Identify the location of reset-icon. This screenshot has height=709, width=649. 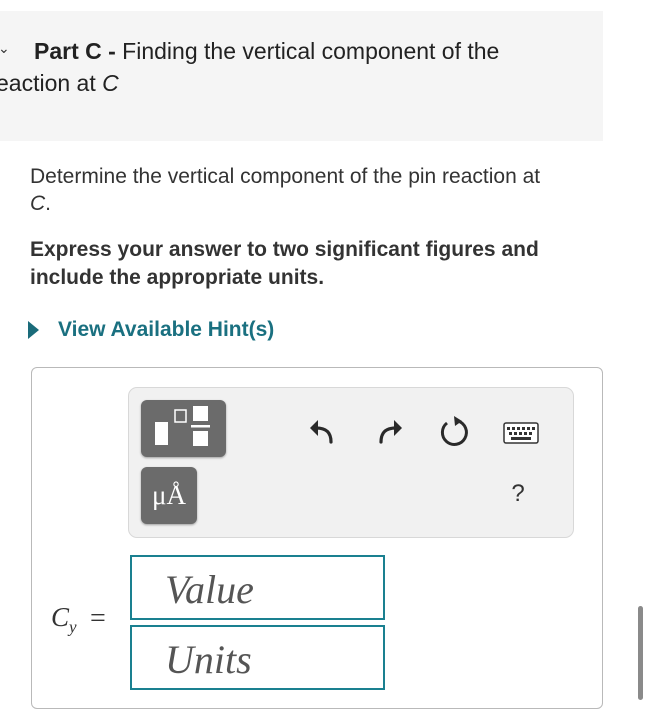
(454, 431).